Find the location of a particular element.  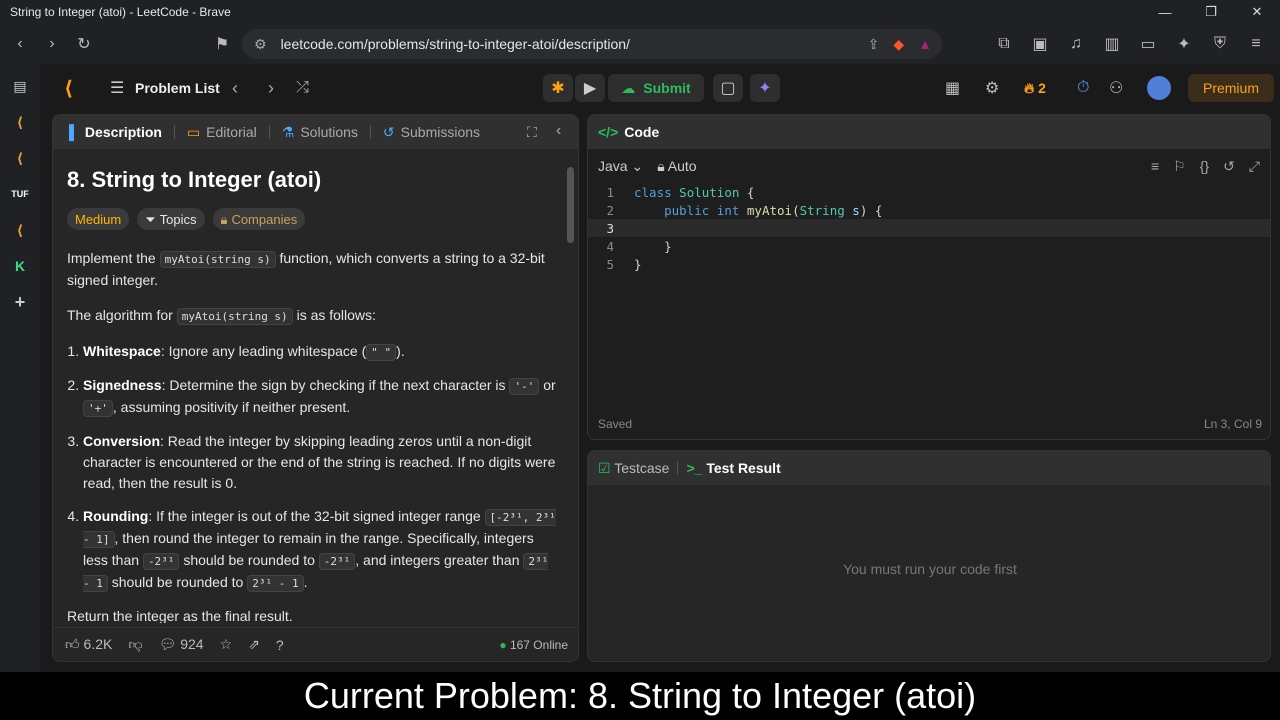

tab-divider is located at coordinates (269, 132).